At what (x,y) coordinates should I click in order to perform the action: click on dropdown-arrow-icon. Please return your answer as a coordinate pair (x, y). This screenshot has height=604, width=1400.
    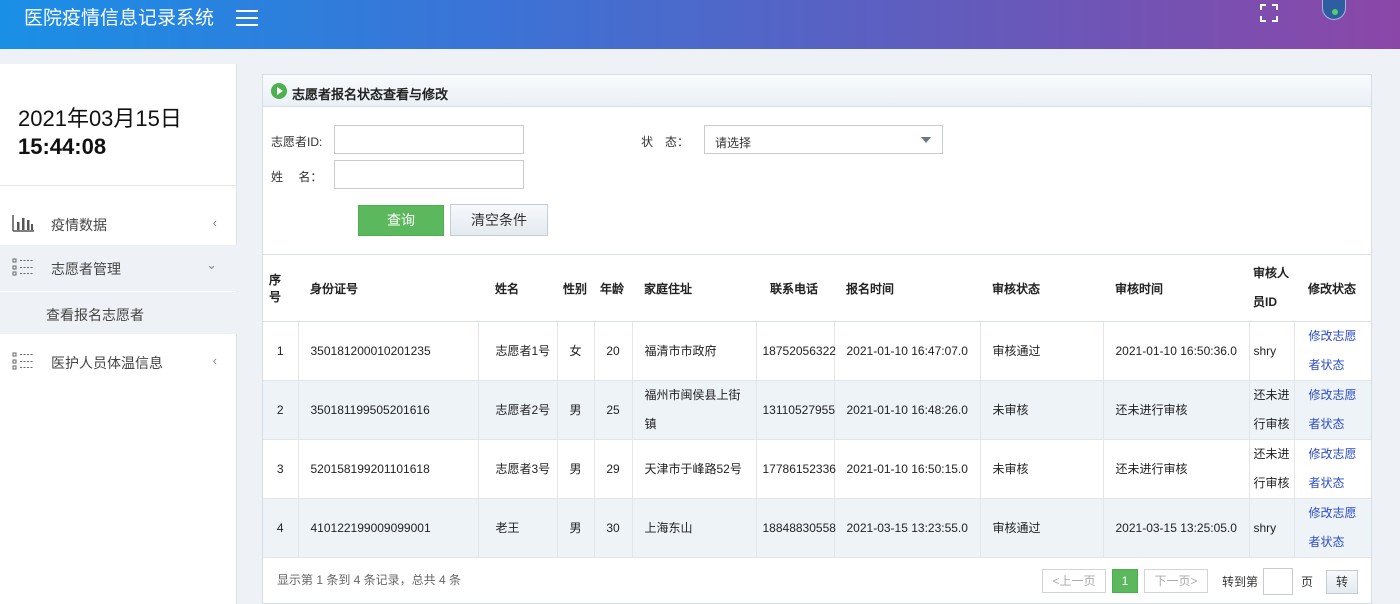
    Looking at the image, I should click on (926, 140).